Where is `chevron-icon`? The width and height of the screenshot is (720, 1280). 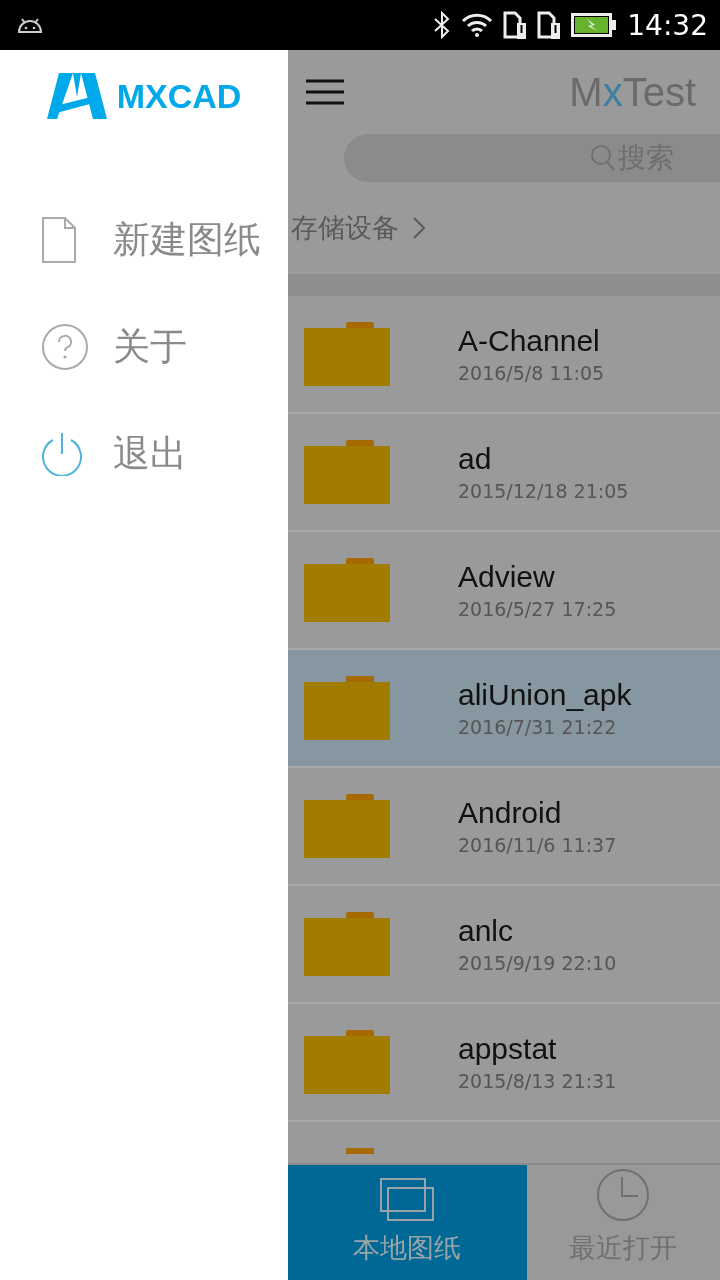 chevron-icon is located at coordinates (419, 228).